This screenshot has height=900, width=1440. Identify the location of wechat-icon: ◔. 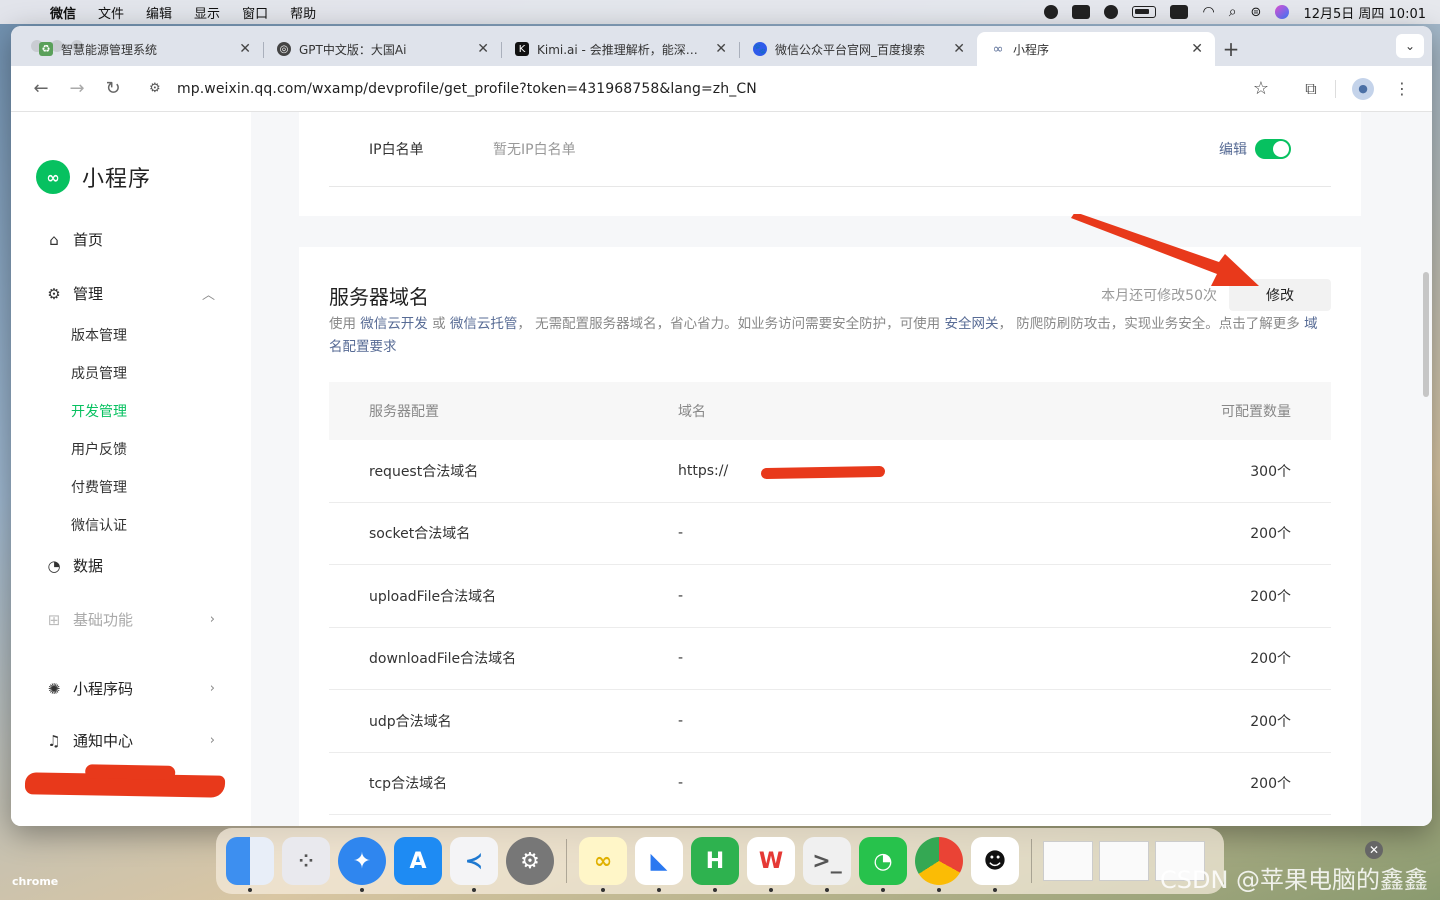
(883, 864).